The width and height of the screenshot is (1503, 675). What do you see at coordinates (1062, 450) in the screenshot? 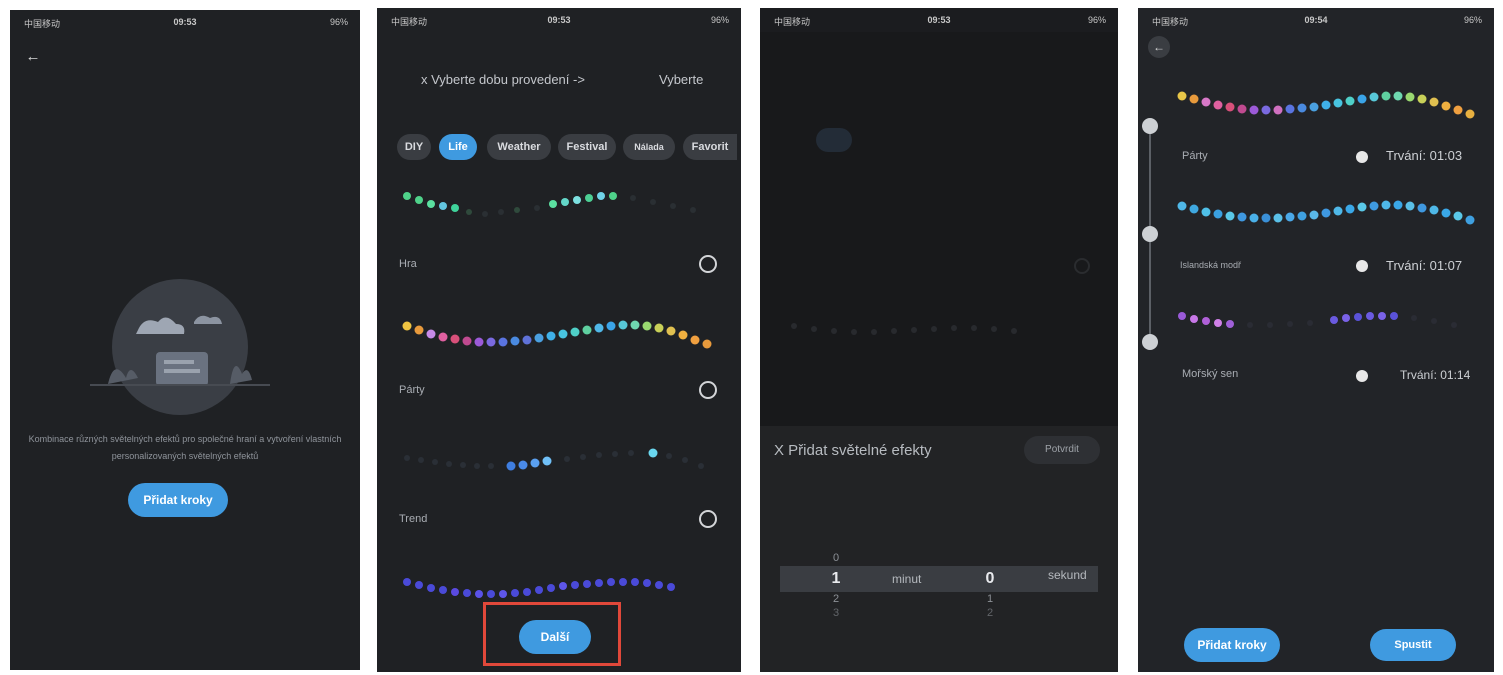
I see `confirm-button: Potvrdit` at bounding box center [1062, 450].